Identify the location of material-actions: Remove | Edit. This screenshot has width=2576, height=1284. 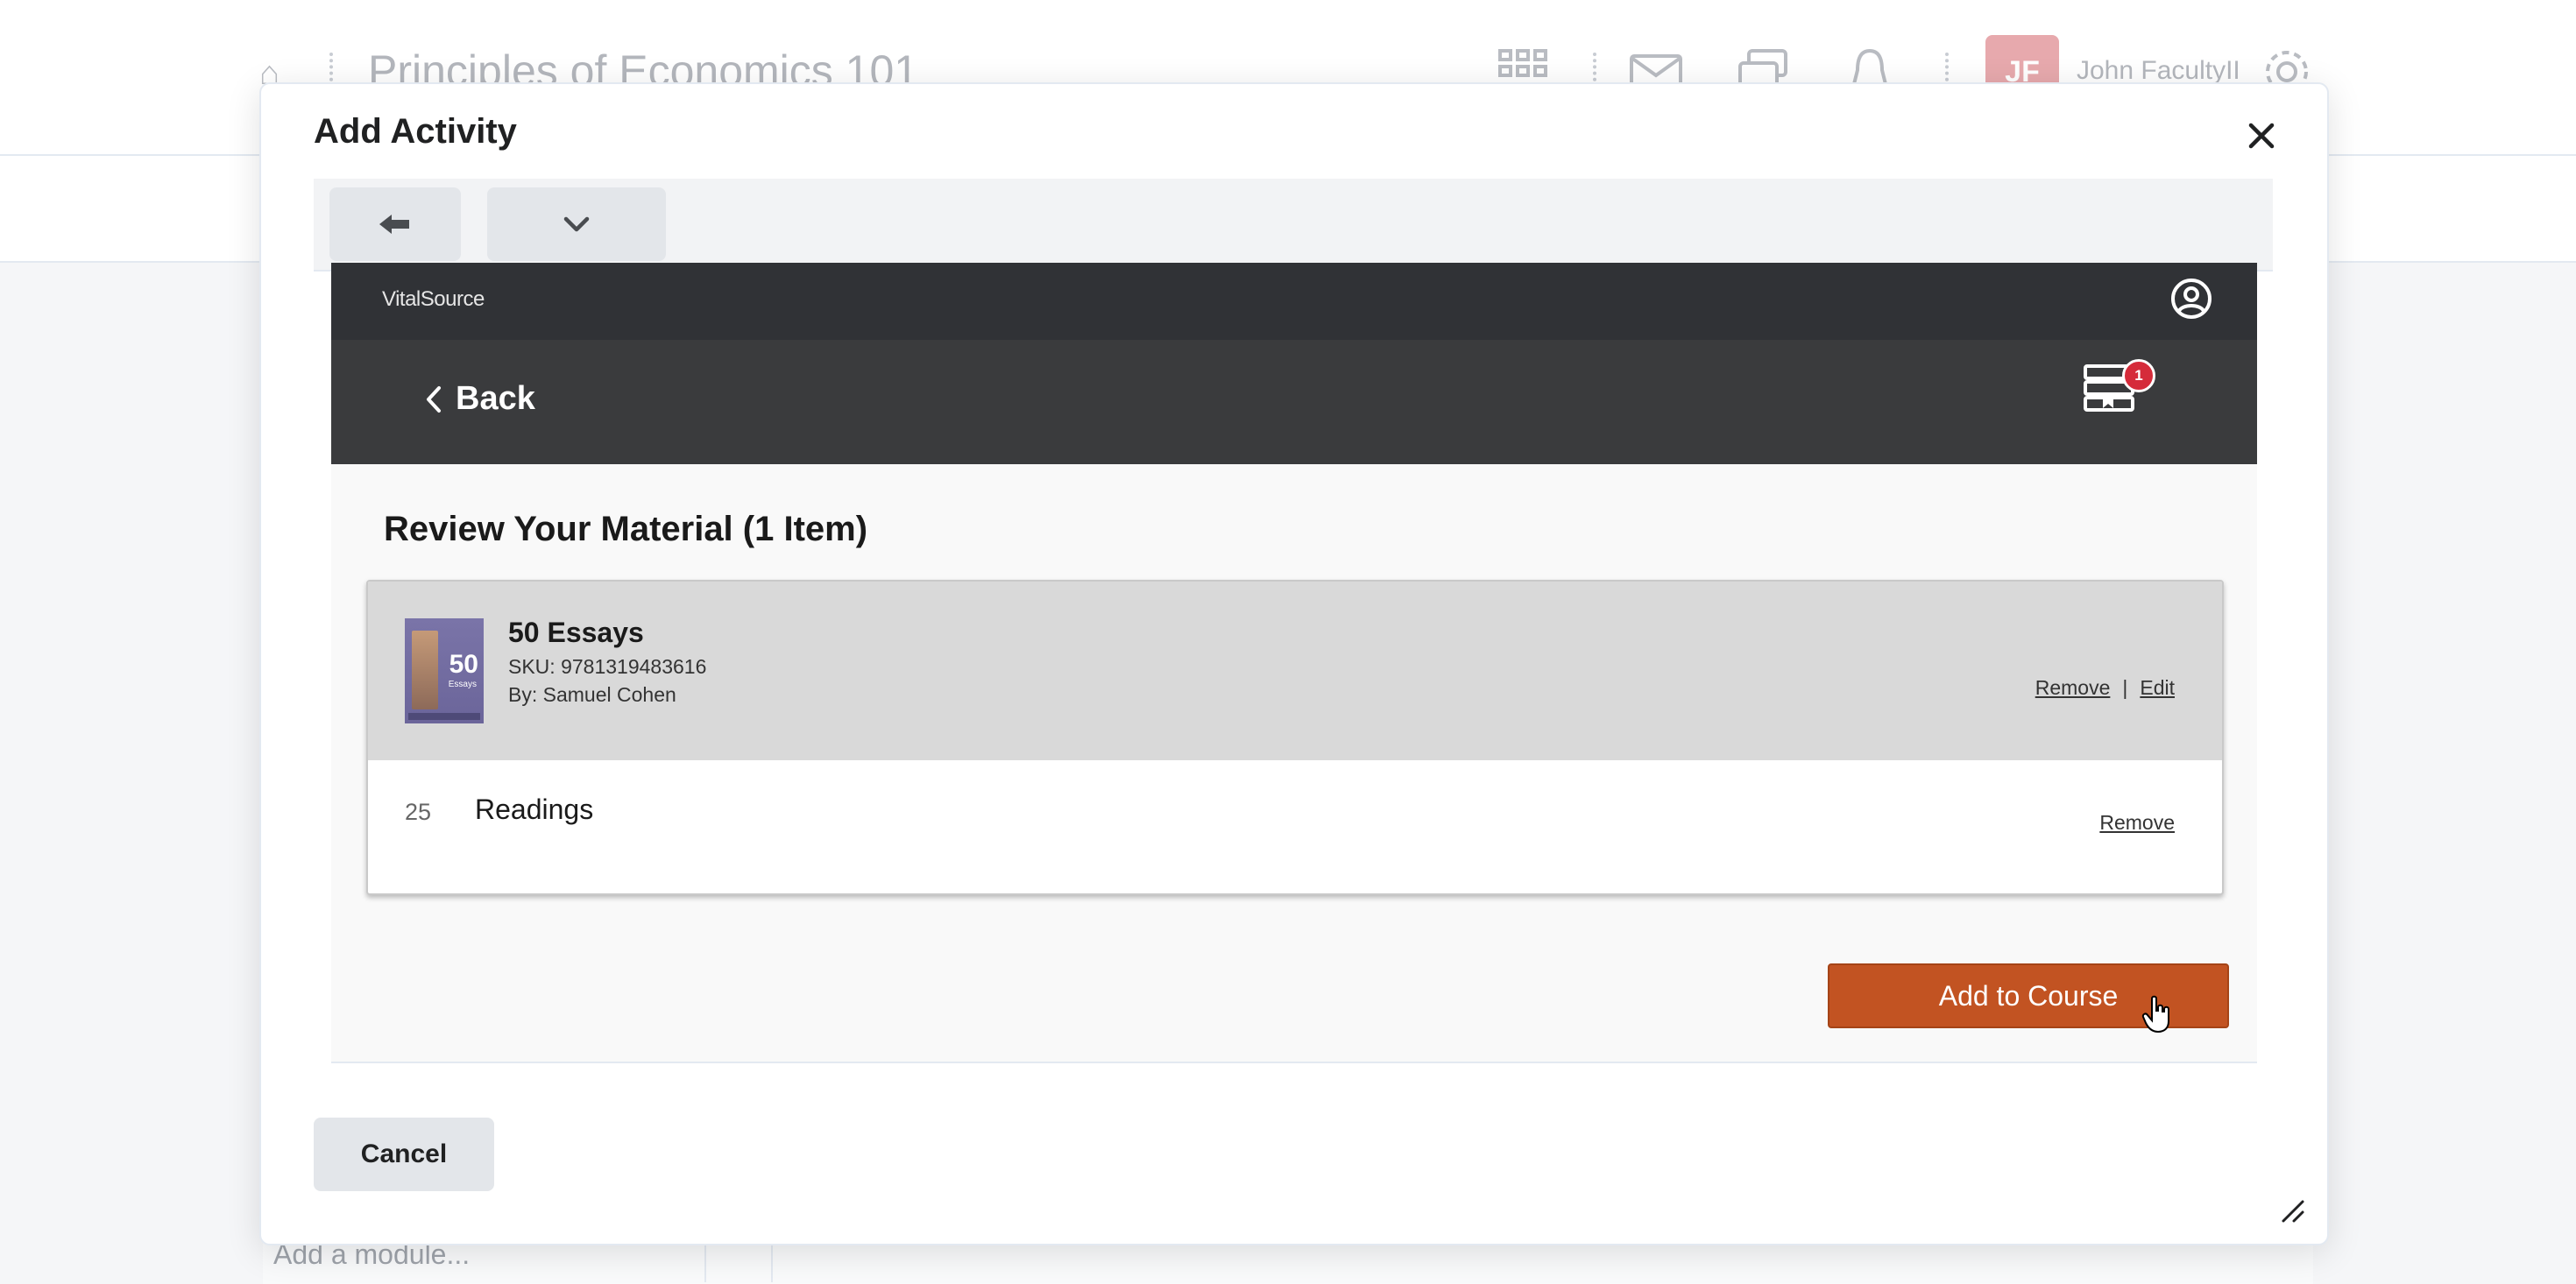
(2105, 688).